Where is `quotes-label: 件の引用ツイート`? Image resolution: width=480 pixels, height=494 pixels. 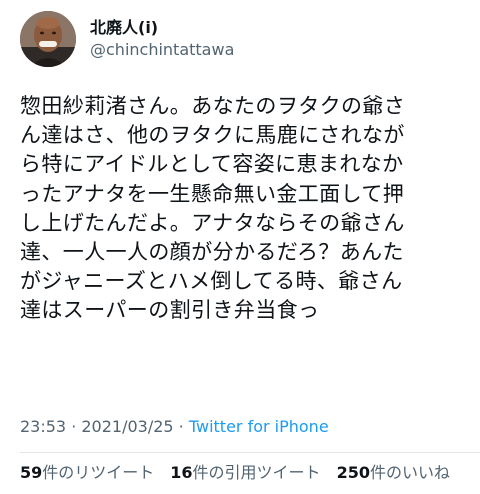 quotes-label: 件の引用ツイート is located at coordinates (256, 472).